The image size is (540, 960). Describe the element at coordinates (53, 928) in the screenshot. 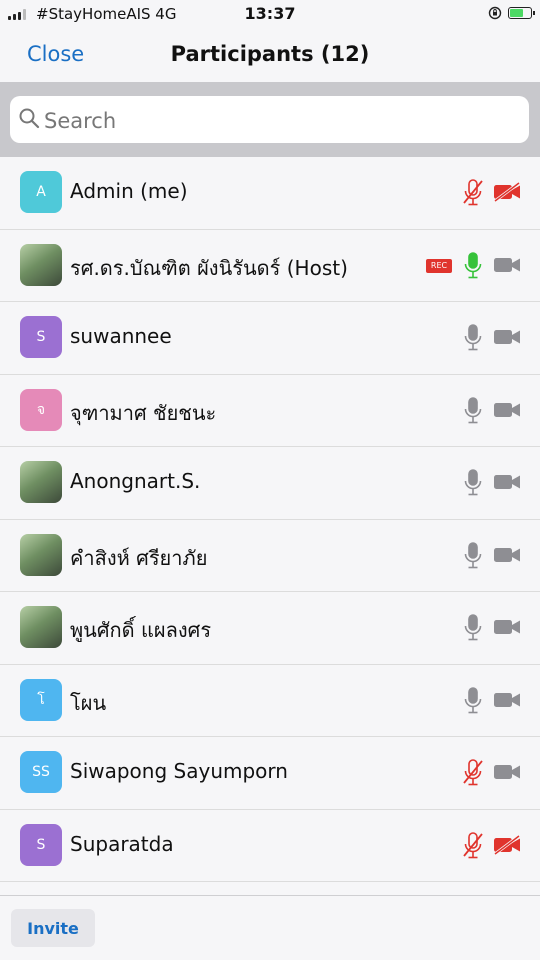

I see `invite-button: Invite` at that location.